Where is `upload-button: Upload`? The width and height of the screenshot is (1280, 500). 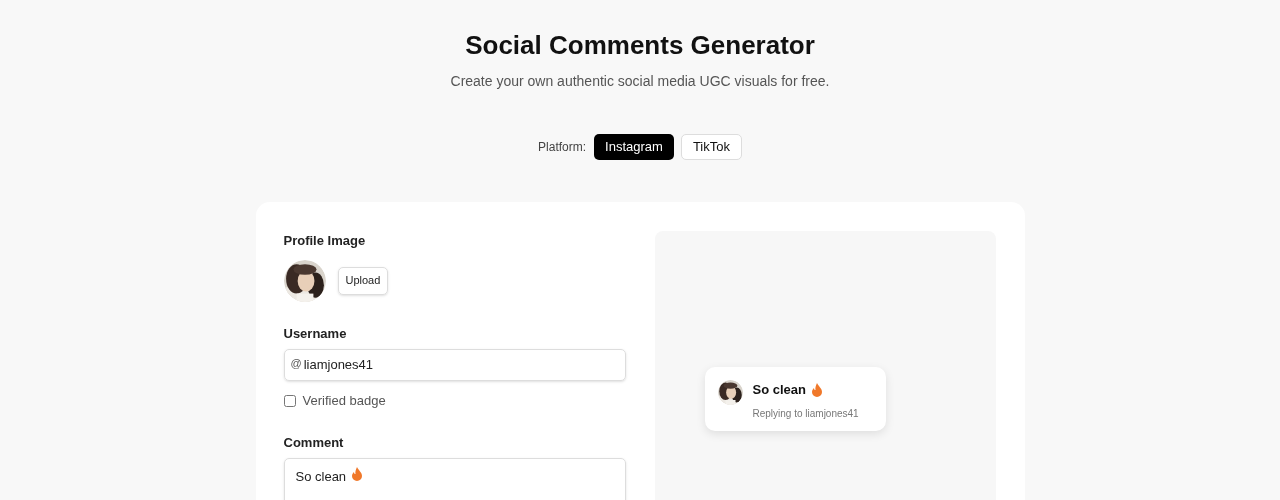 upload-button: Upload is located at coordinates (363, 280).